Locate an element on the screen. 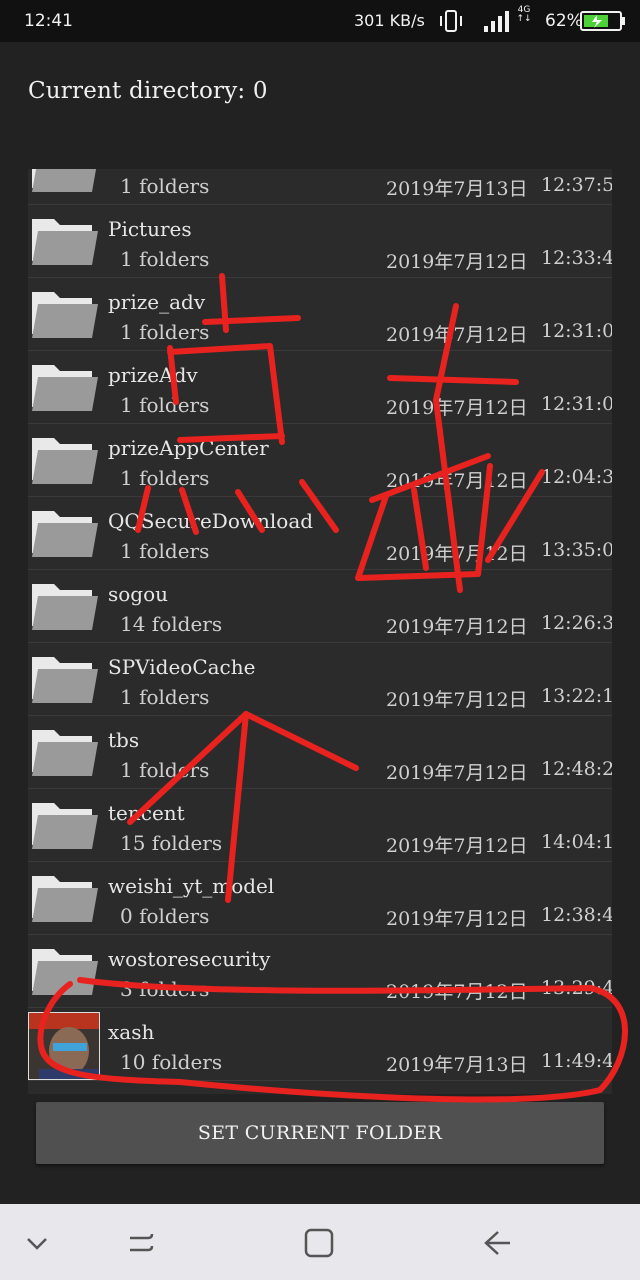  folder-row: prize_adv 1 folders 2019年7月12日 12:31:03 is located at coordinates (320, 314).